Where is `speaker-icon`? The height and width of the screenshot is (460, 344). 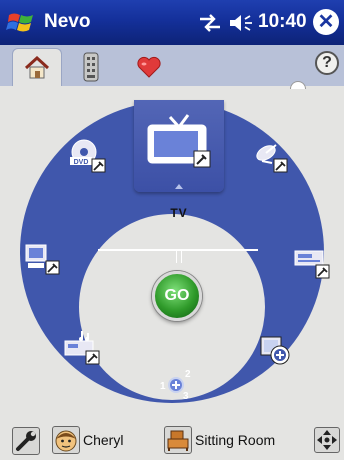 speaker-icon is located at coordinates (241, 23).